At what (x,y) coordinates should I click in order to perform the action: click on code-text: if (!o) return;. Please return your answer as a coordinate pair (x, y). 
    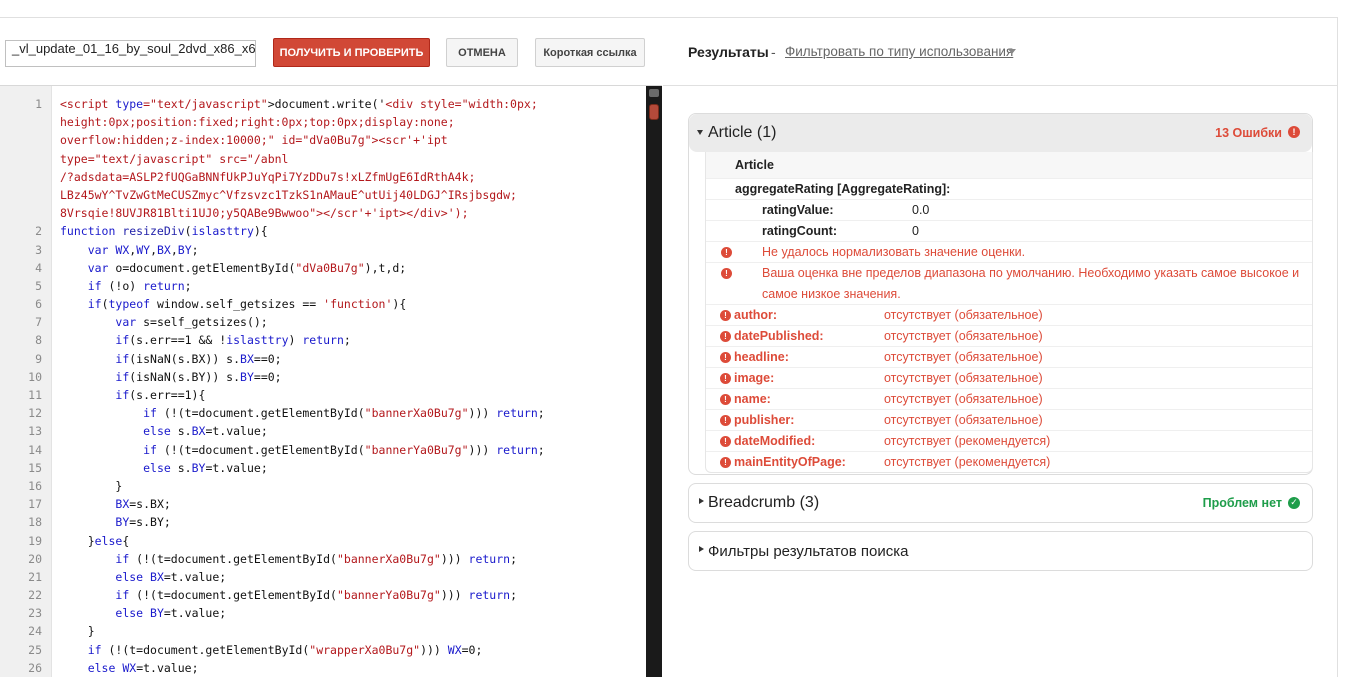
    Looking at the image, I should click on (126, 286).